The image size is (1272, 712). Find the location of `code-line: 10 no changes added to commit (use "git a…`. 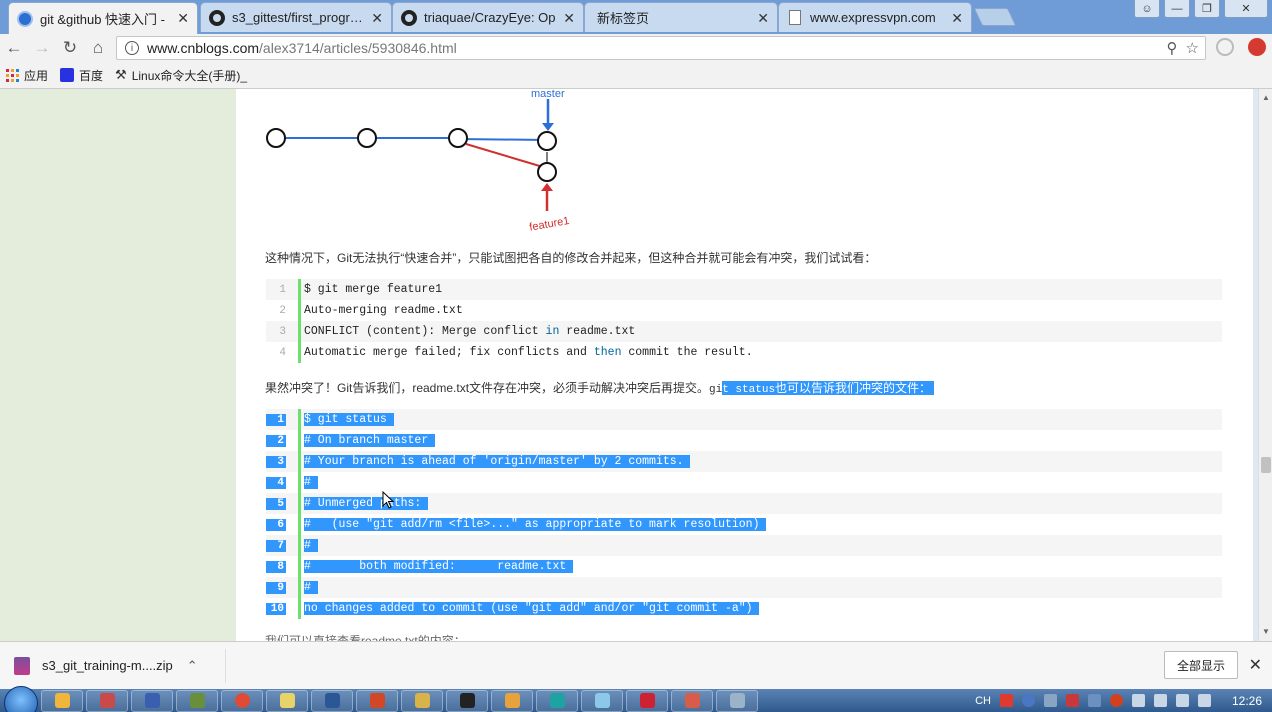

code-line: 10 no changes added to commit (use "git a… is located at coordinates (744, 608).